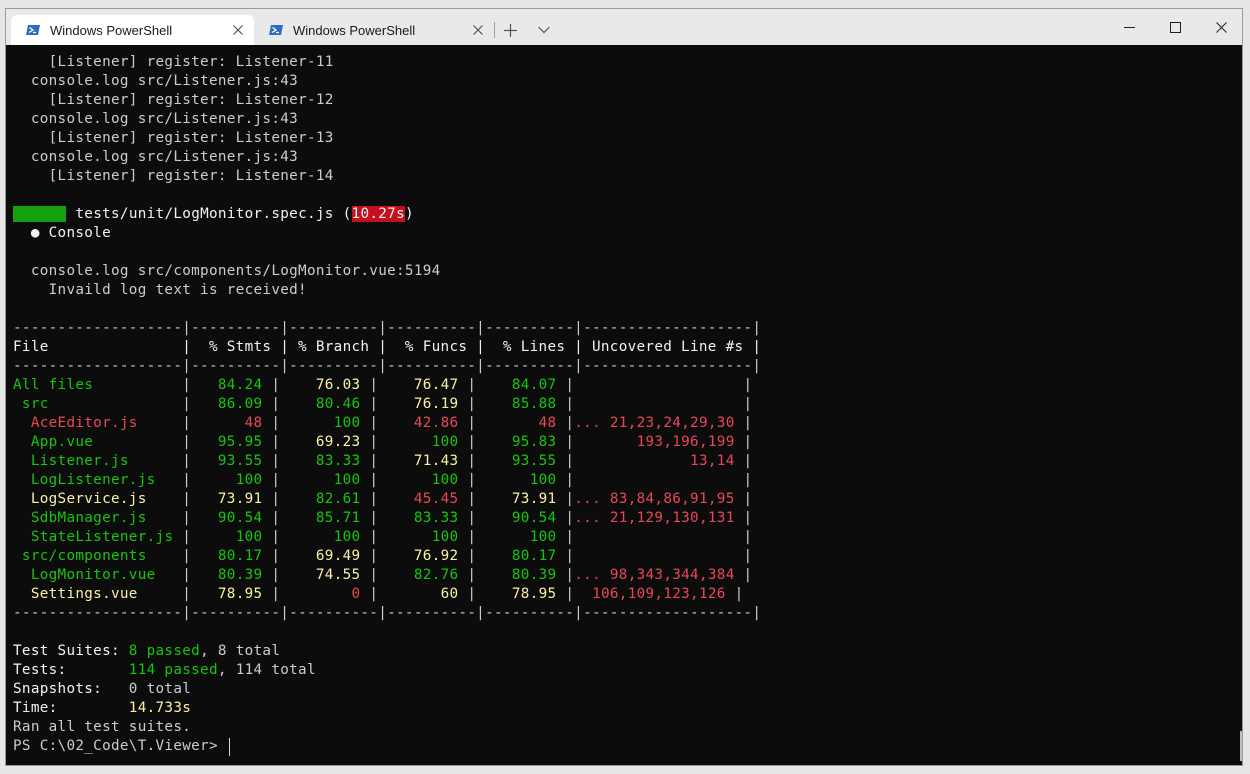  What do you see at coordinates (544, 30) in the screenshot?
I see `chevron-down-icon` at bounding box center [544, 30].